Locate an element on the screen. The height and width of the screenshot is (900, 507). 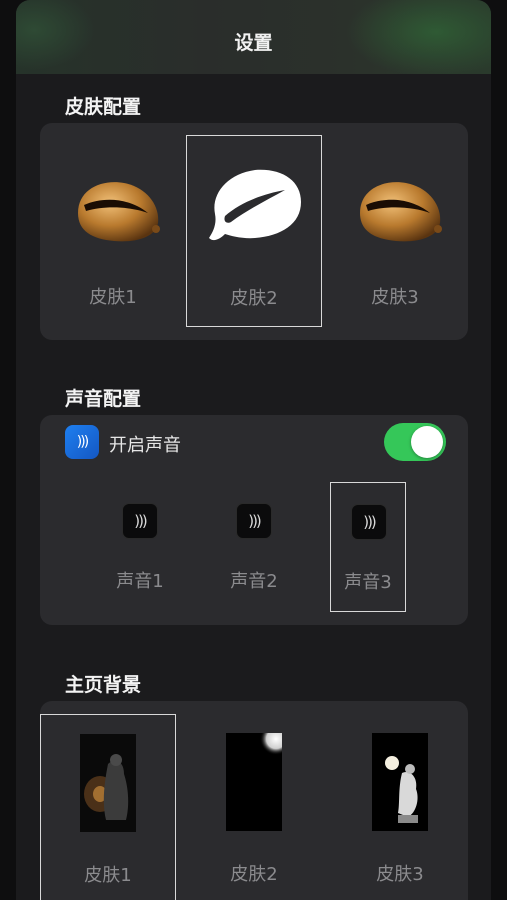
background-option-1: 皮肤1 is located at coordinates (108, 807).